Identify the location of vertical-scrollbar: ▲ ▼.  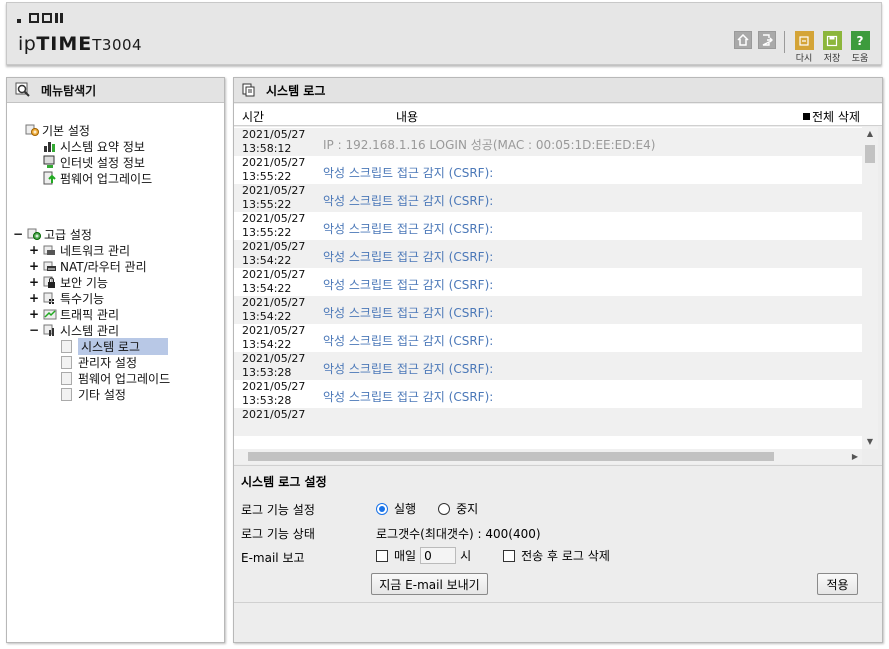
(870, 288).